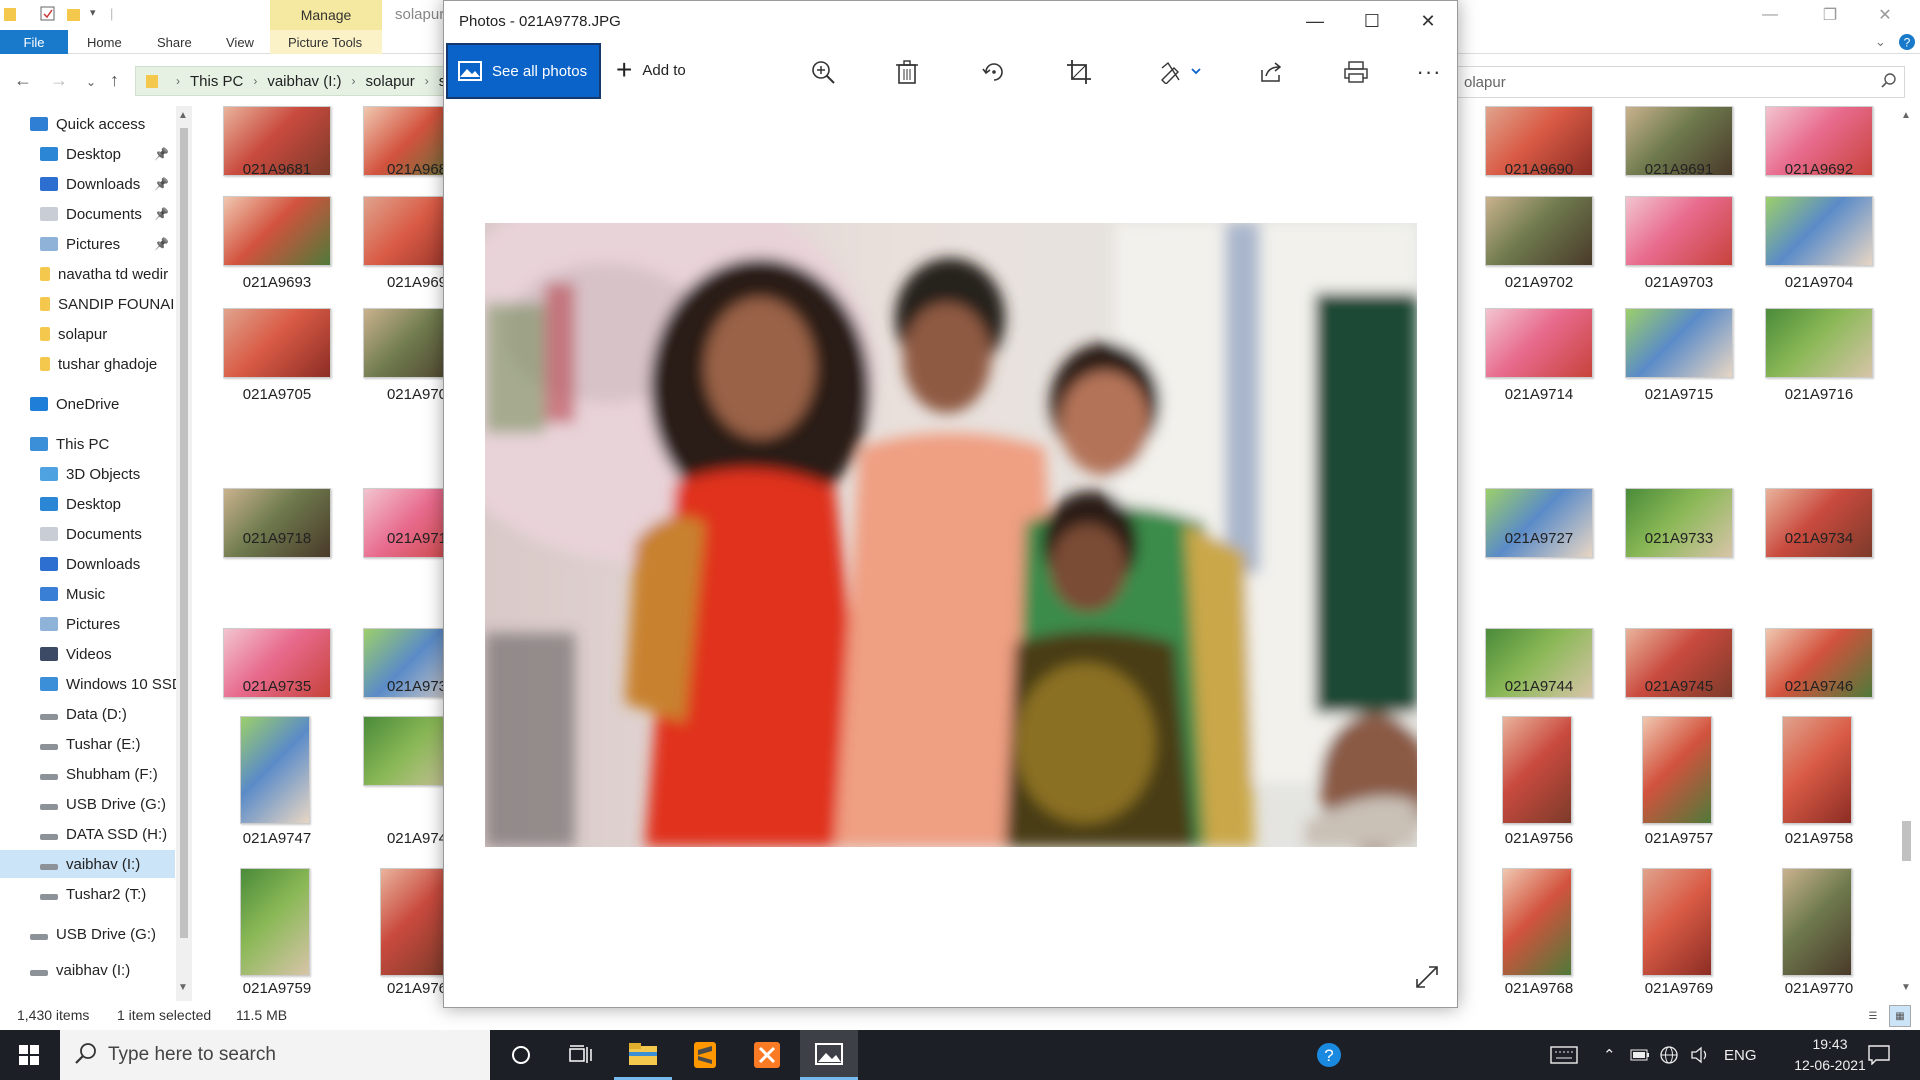  What do you see at coordinates (1907, 553) in the screenshot?
I see `file-grid-scrollbar: ▲ ▼` at bounding box center [1907, 553].